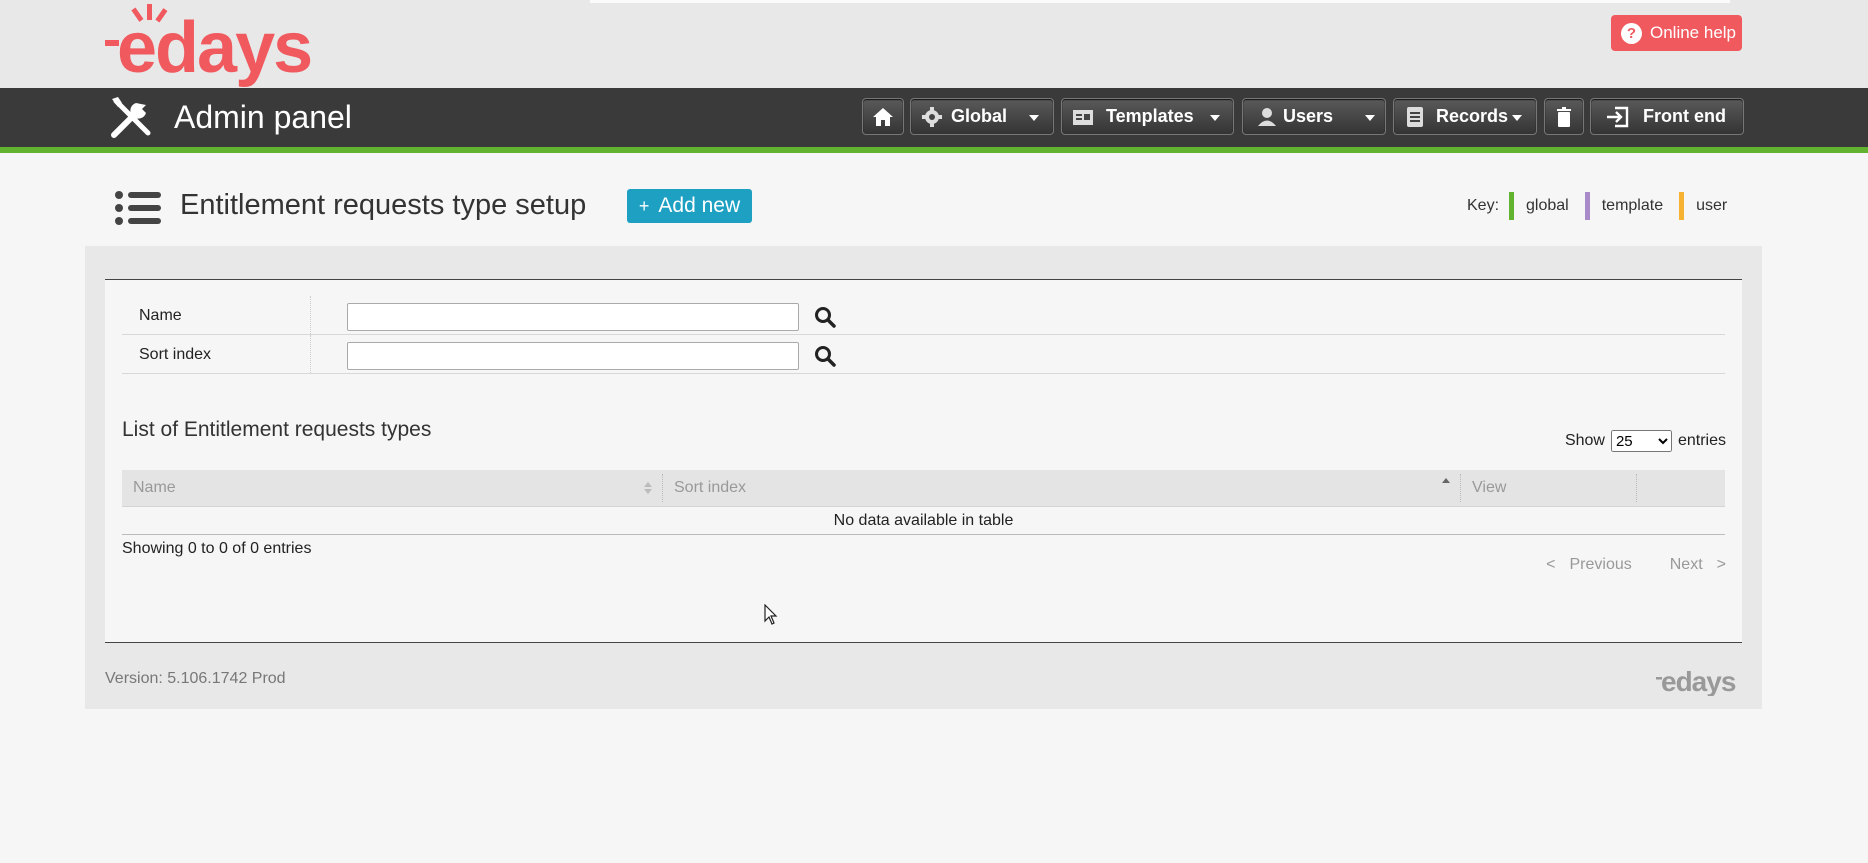 This screenshot has width=1868, height=863. What do you see at coordinates (699, 205) in the screenshot?
I see `add-new-label: Add new` at bounding box center [699, 205].